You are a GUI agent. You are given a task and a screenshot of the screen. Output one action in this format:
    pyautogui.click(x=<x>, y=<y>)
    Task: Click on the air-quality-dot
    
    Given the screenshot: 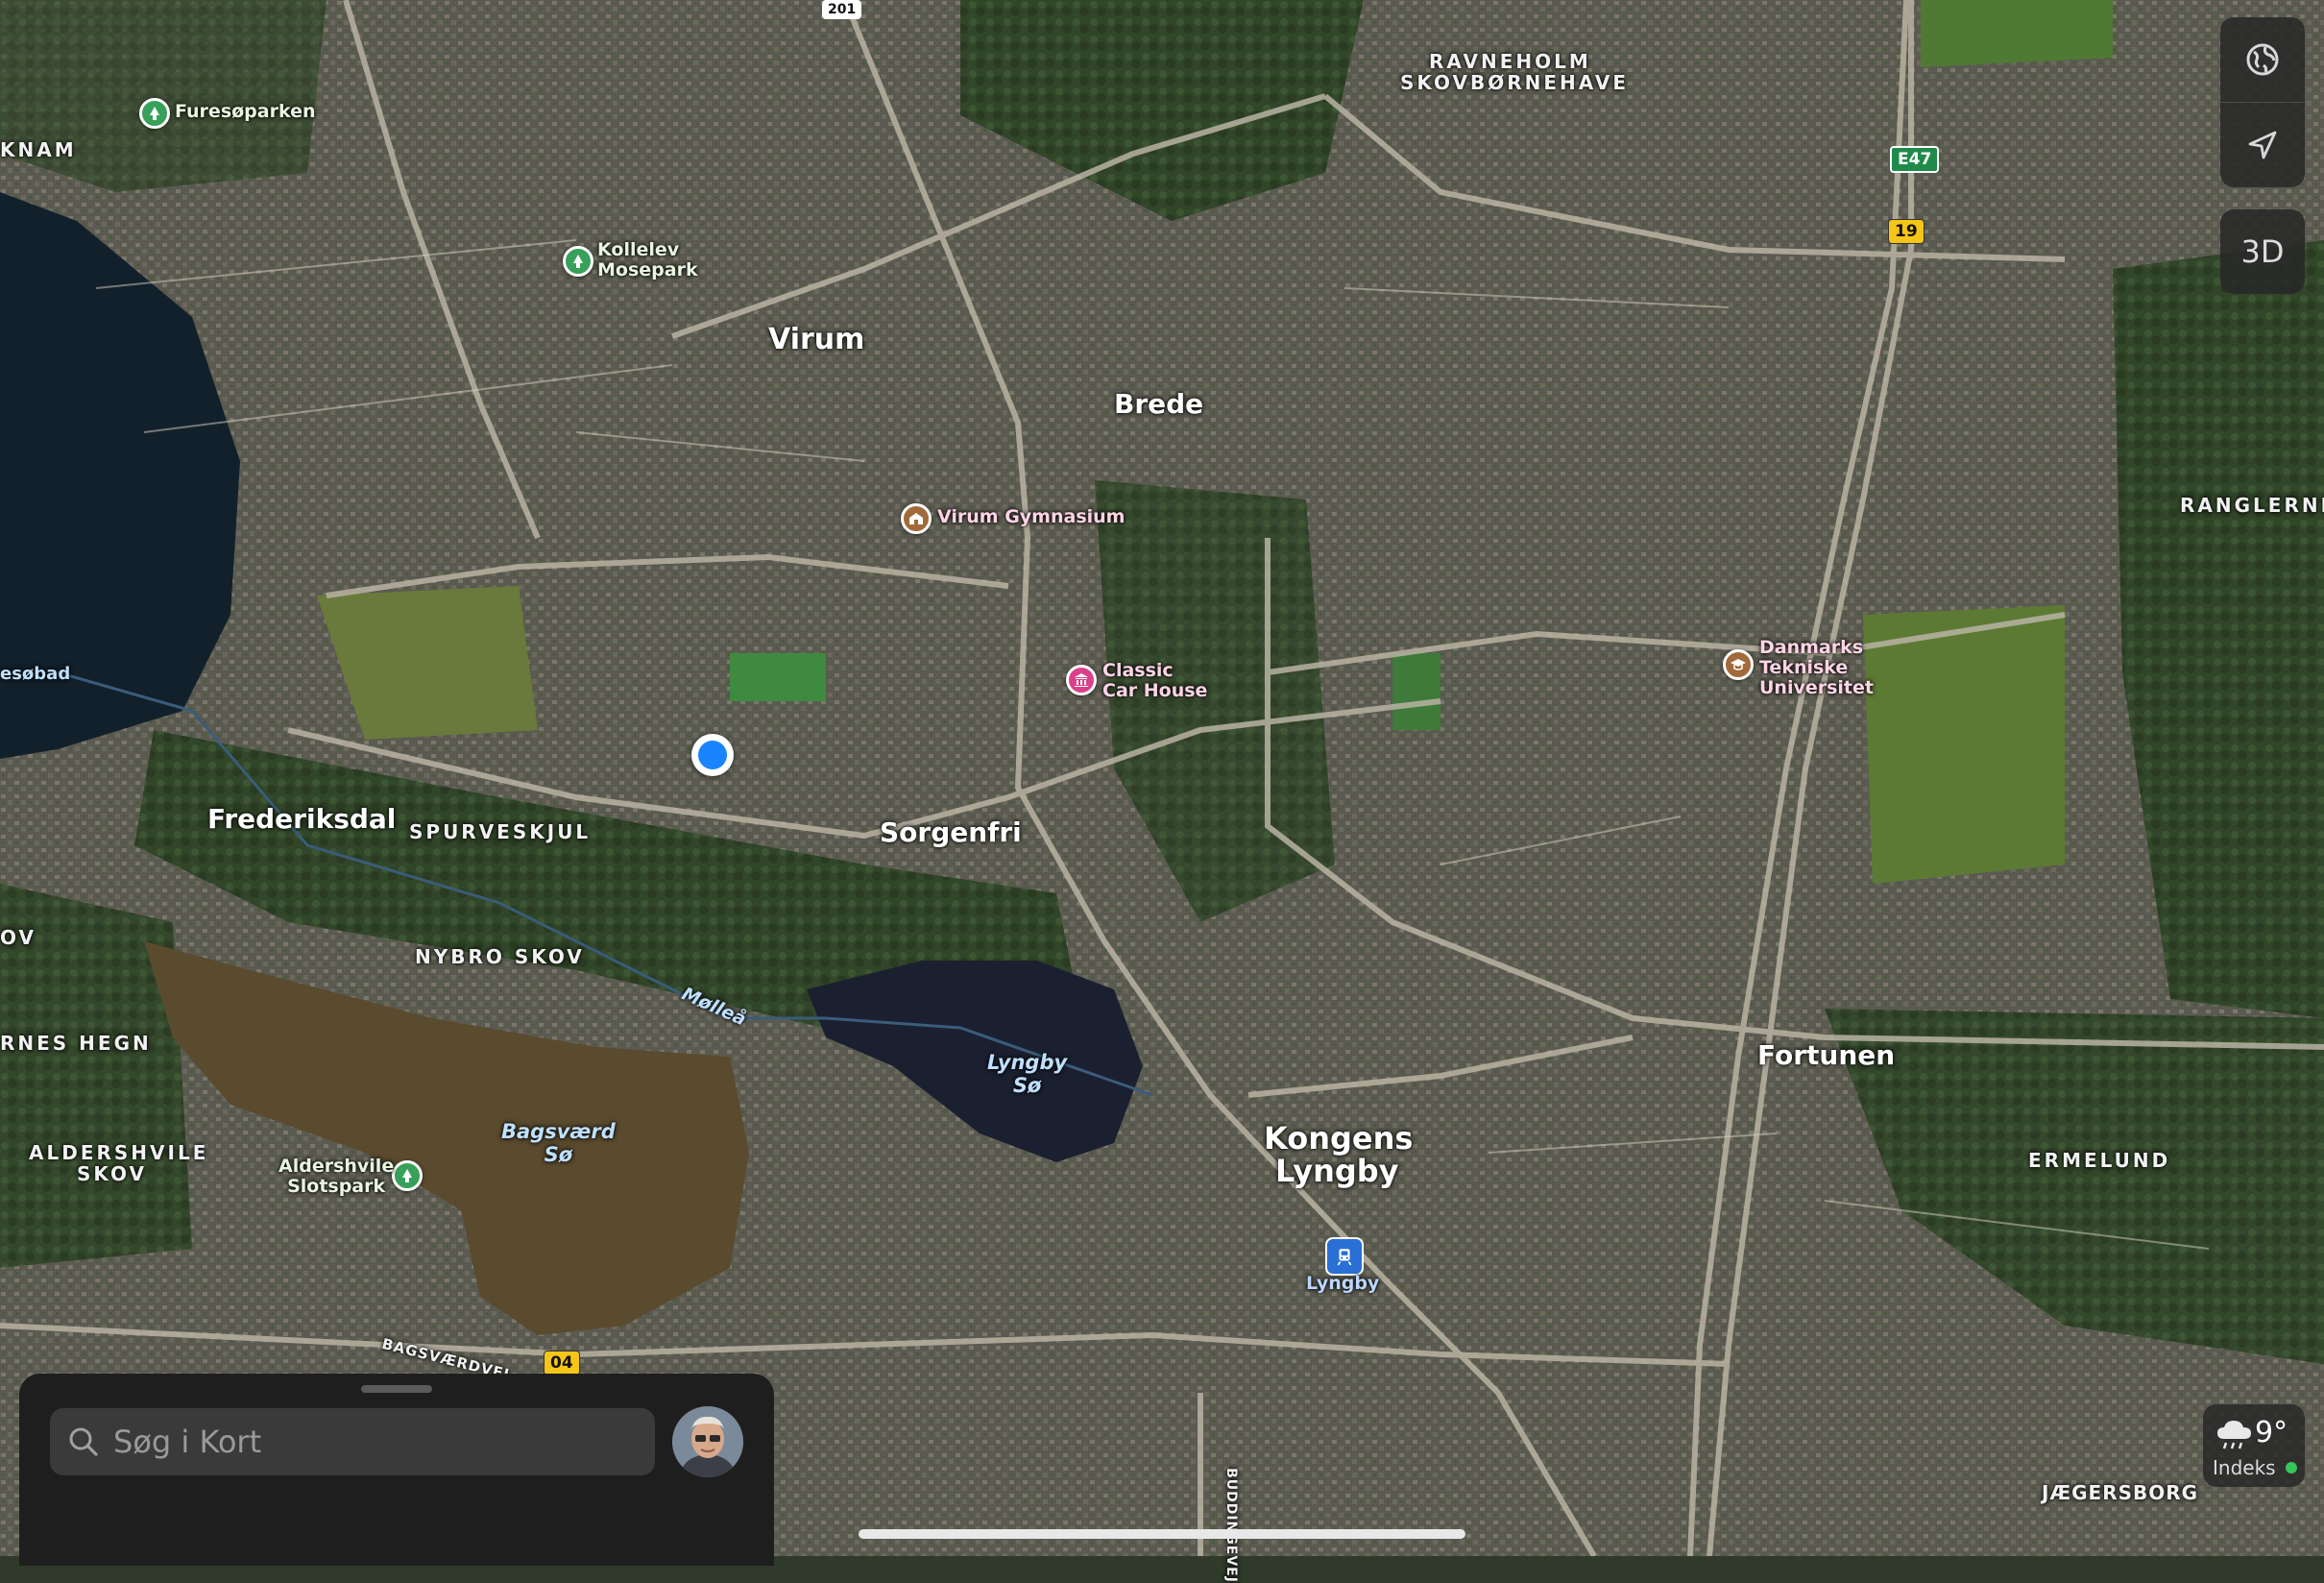 What is the action you would take?
    pyautogui.click(x=2291, y=1467)
    